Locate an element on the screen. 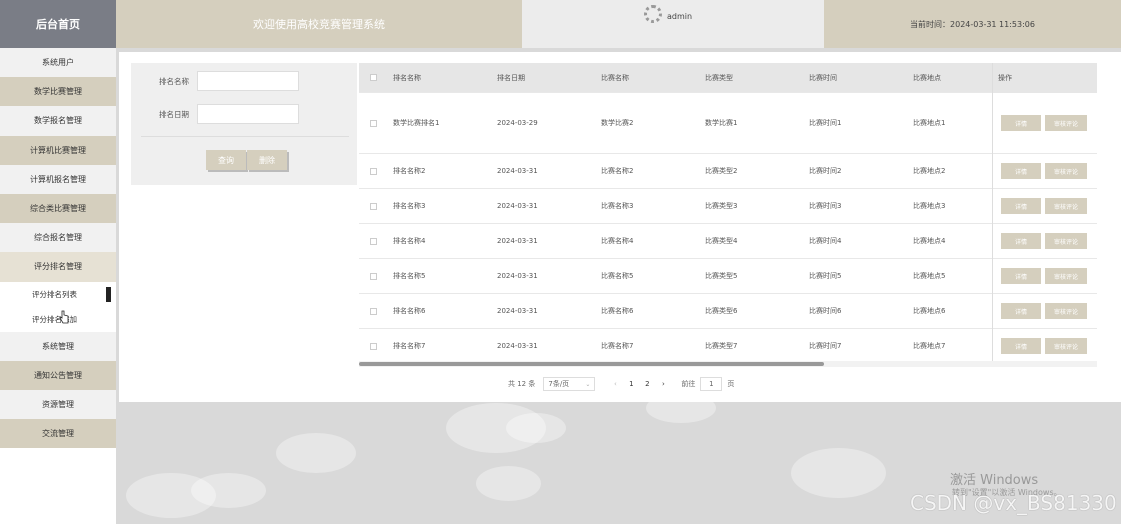 This screenshot has height=524, width=1121. cell-rank-name: 数学比赛排名1 is located at coordinates (416, 123).